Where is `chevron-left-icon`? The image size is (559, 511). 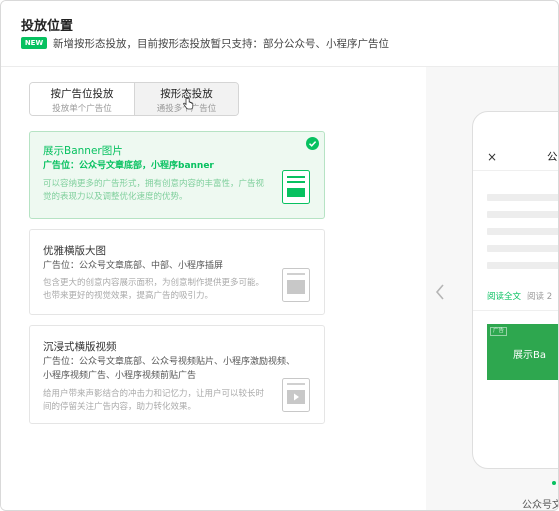
chevron-left-icon is located at coordinates (440, 292).